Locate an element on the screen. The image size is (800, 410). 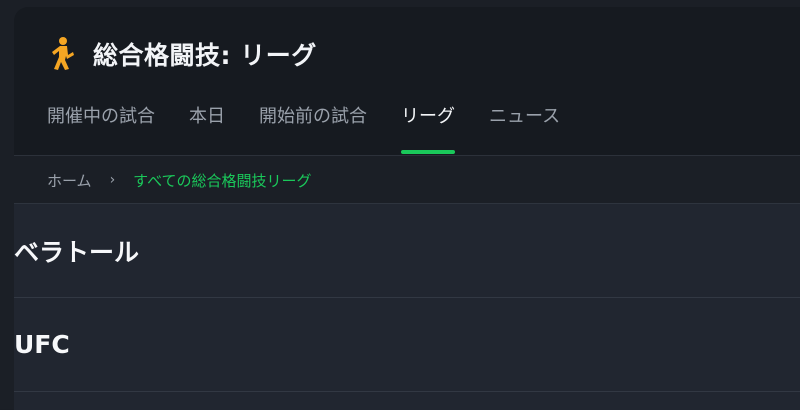
breadcrumb-current: すべての総合格闘技リーグ is located at coordinates (222, 180).